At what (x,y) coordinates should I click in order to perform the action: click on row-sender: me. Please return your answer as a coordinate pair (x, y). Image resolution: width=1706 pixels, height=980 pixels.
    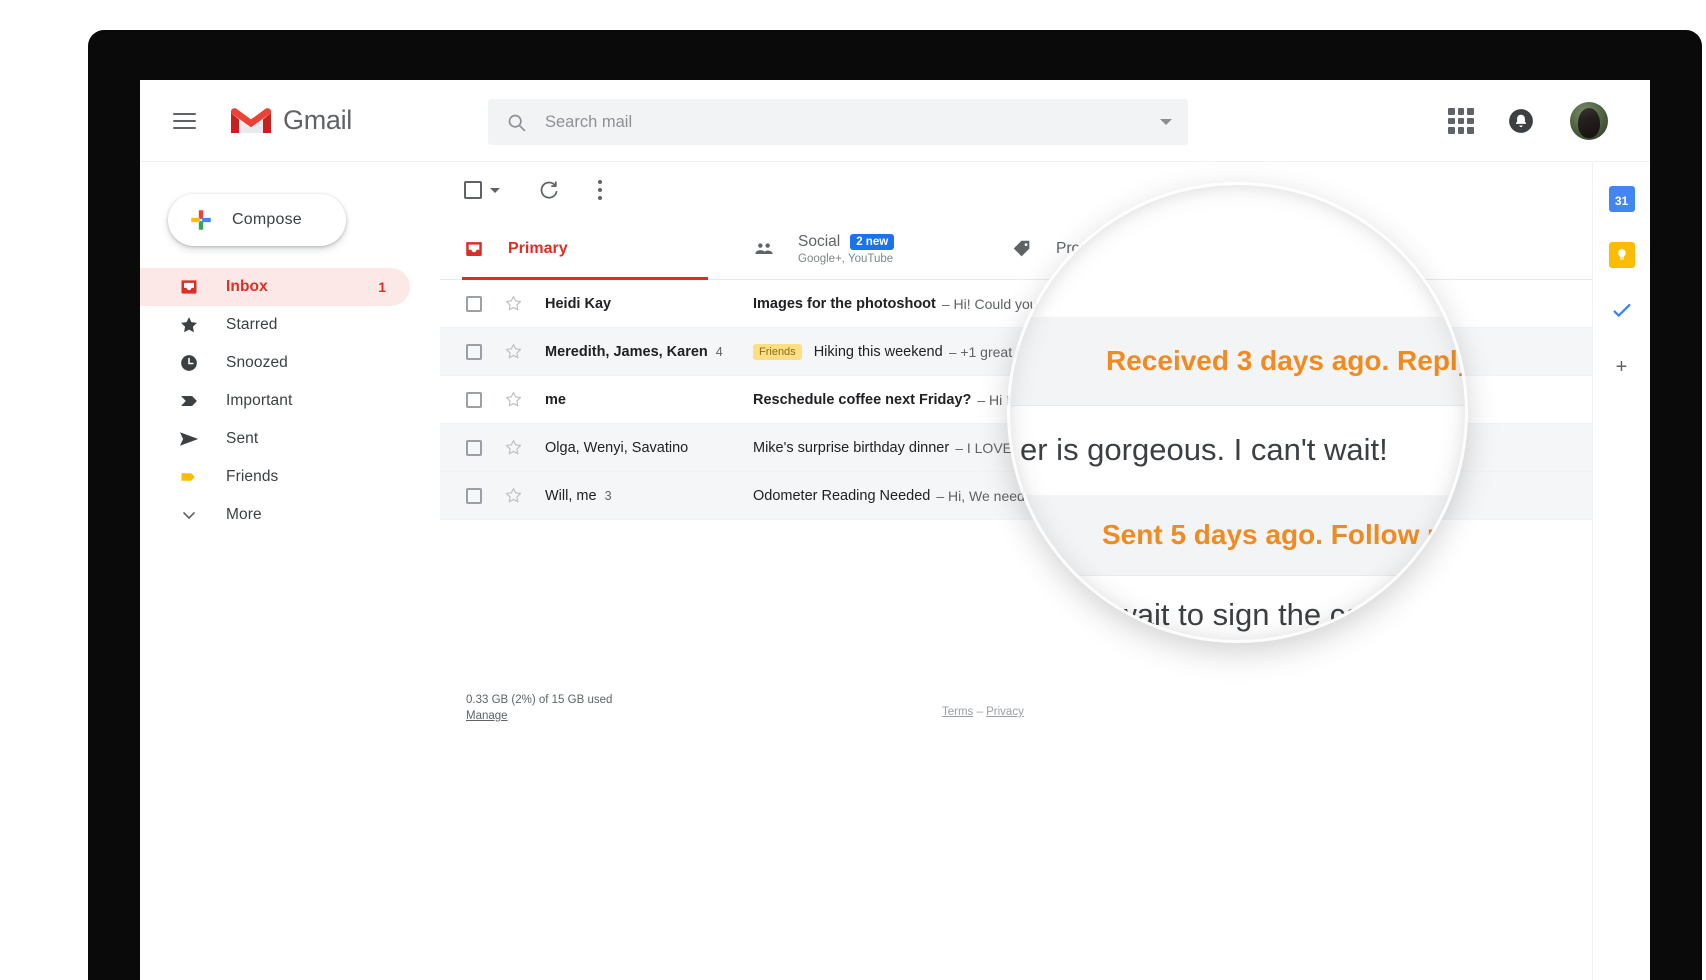
    Looking at the image, I should click on (643, 400).